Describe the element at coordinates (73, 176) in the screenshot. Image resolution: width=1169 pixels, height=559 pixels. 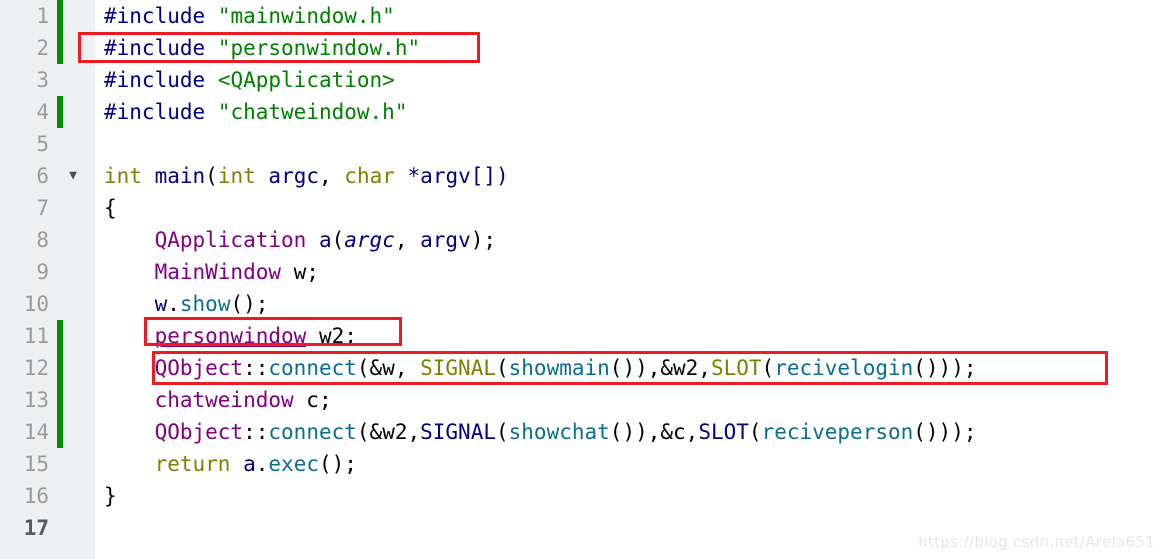
I see `fold-collapse-triangle-icon: ▼` at that location.